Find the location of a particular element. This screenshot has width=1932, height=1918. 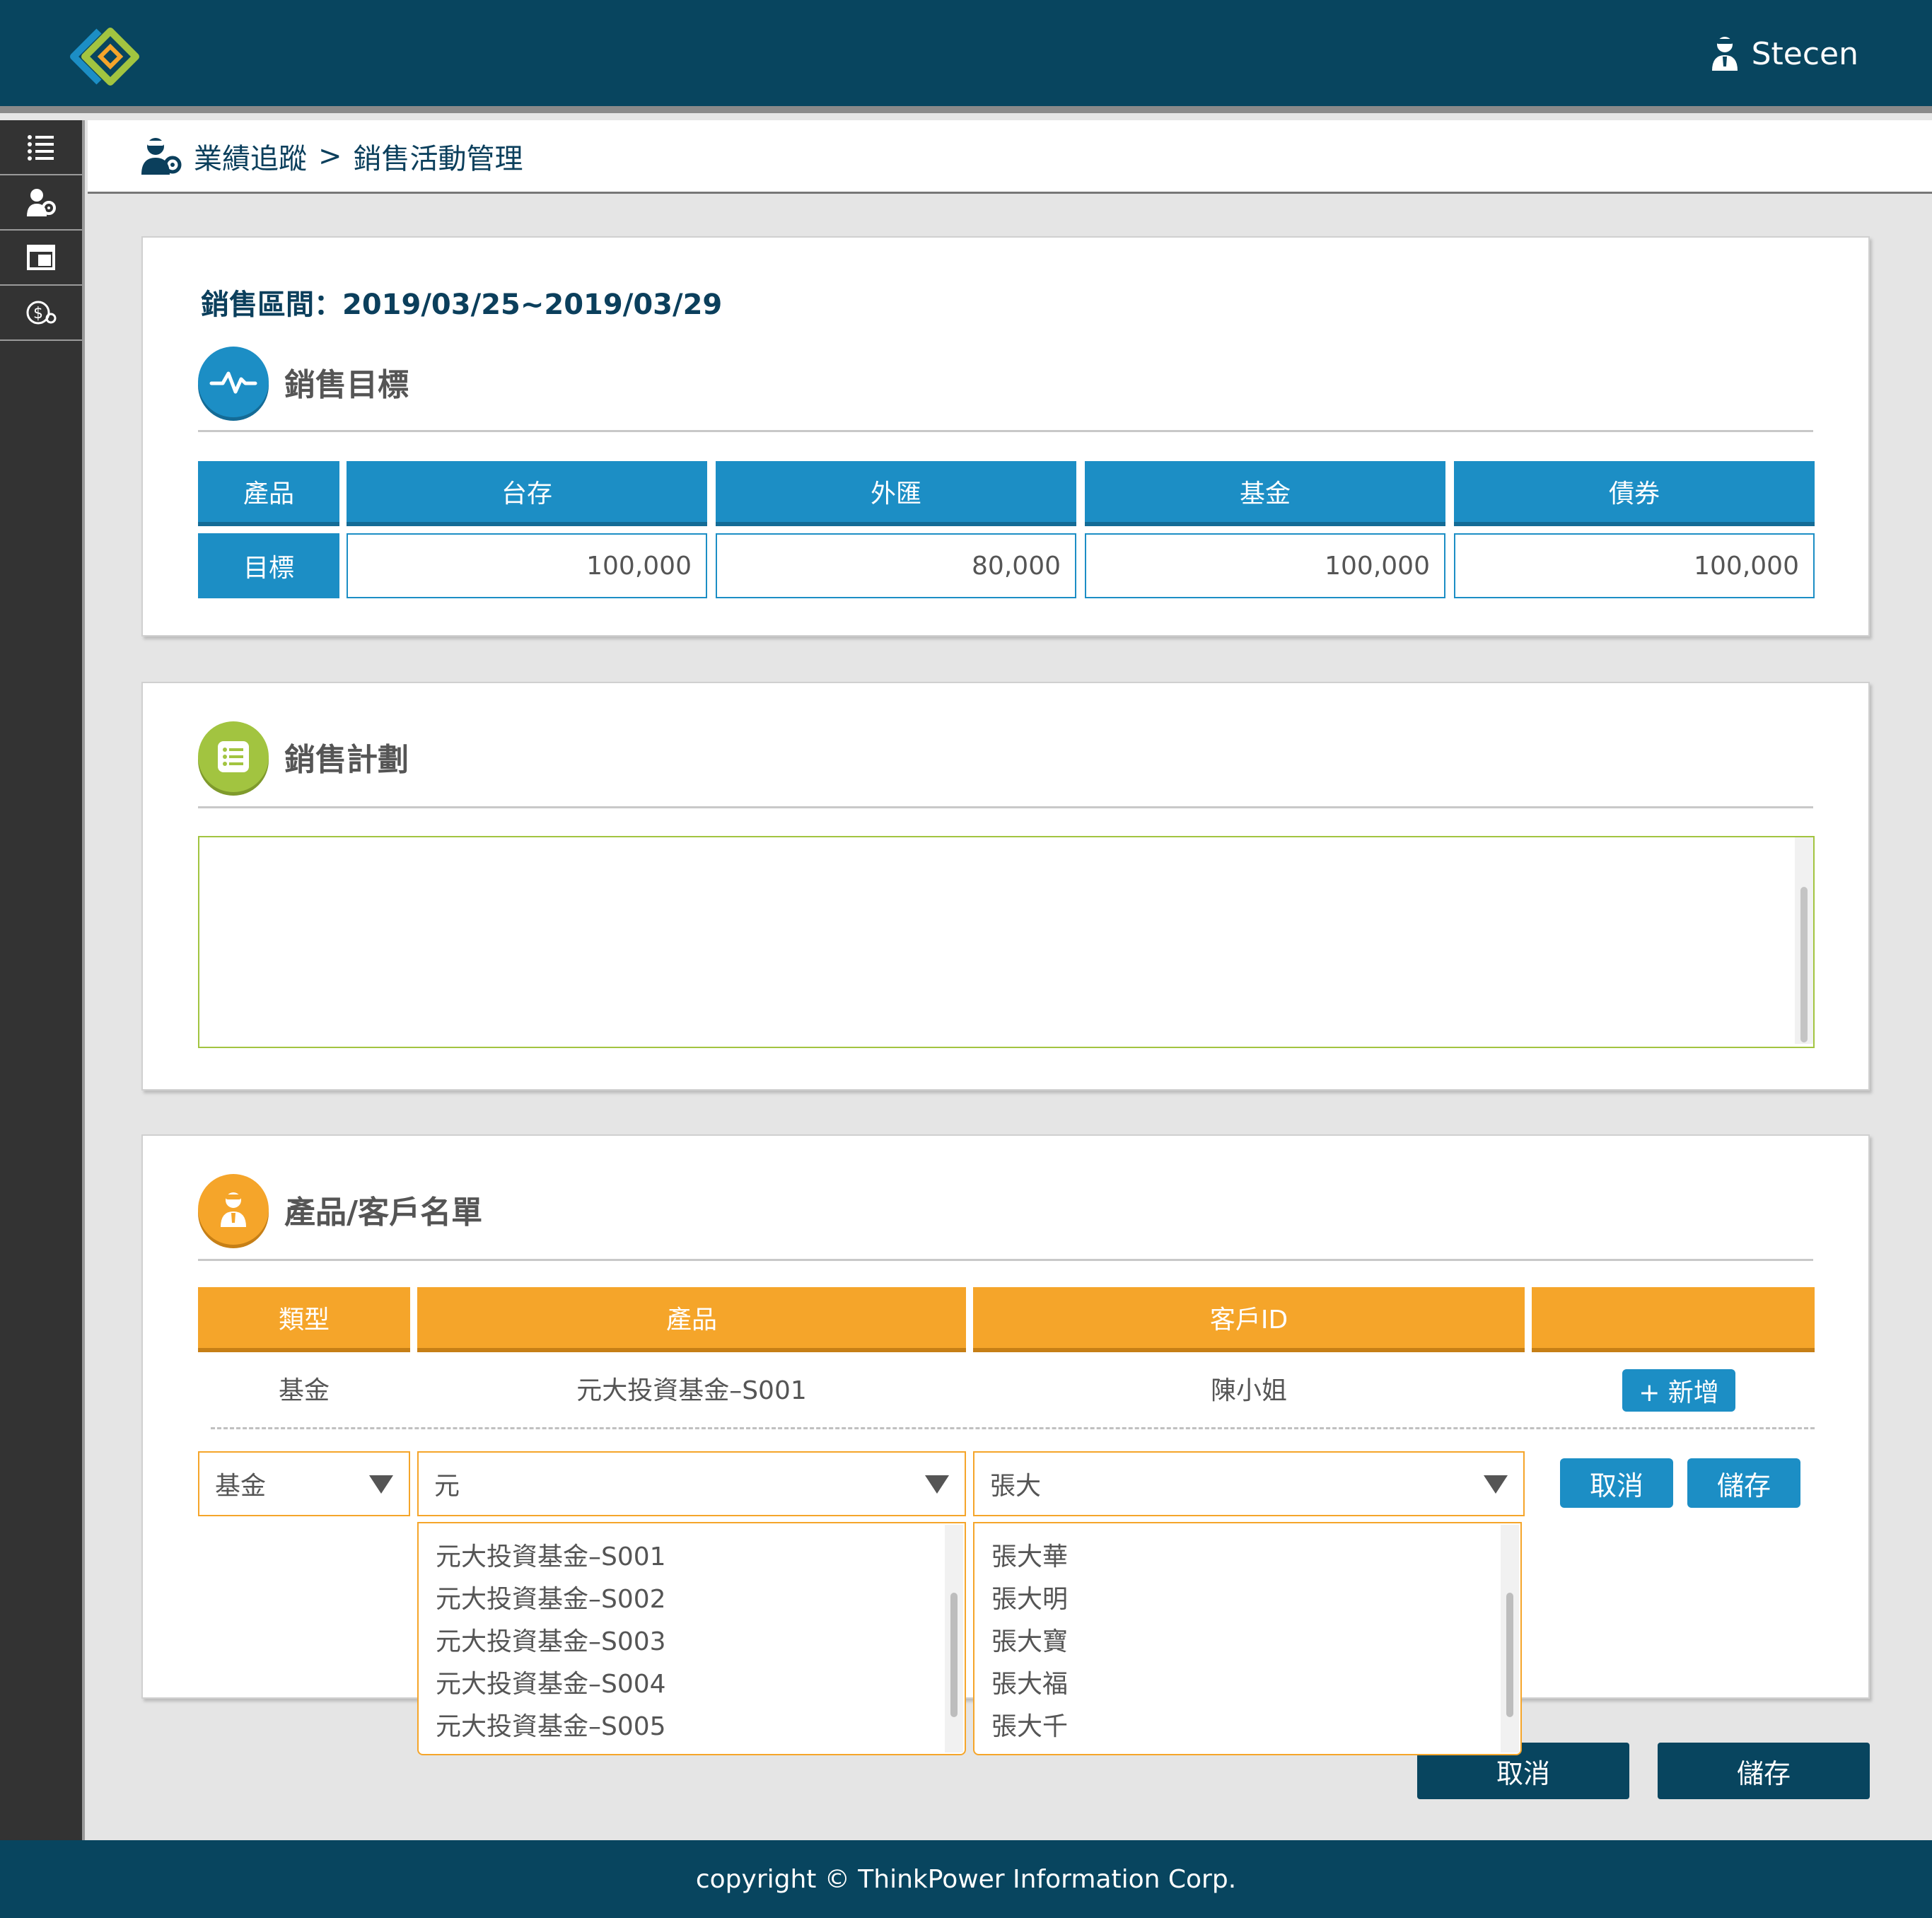

type-select: 基金 is located at coordinates (304, 1483).